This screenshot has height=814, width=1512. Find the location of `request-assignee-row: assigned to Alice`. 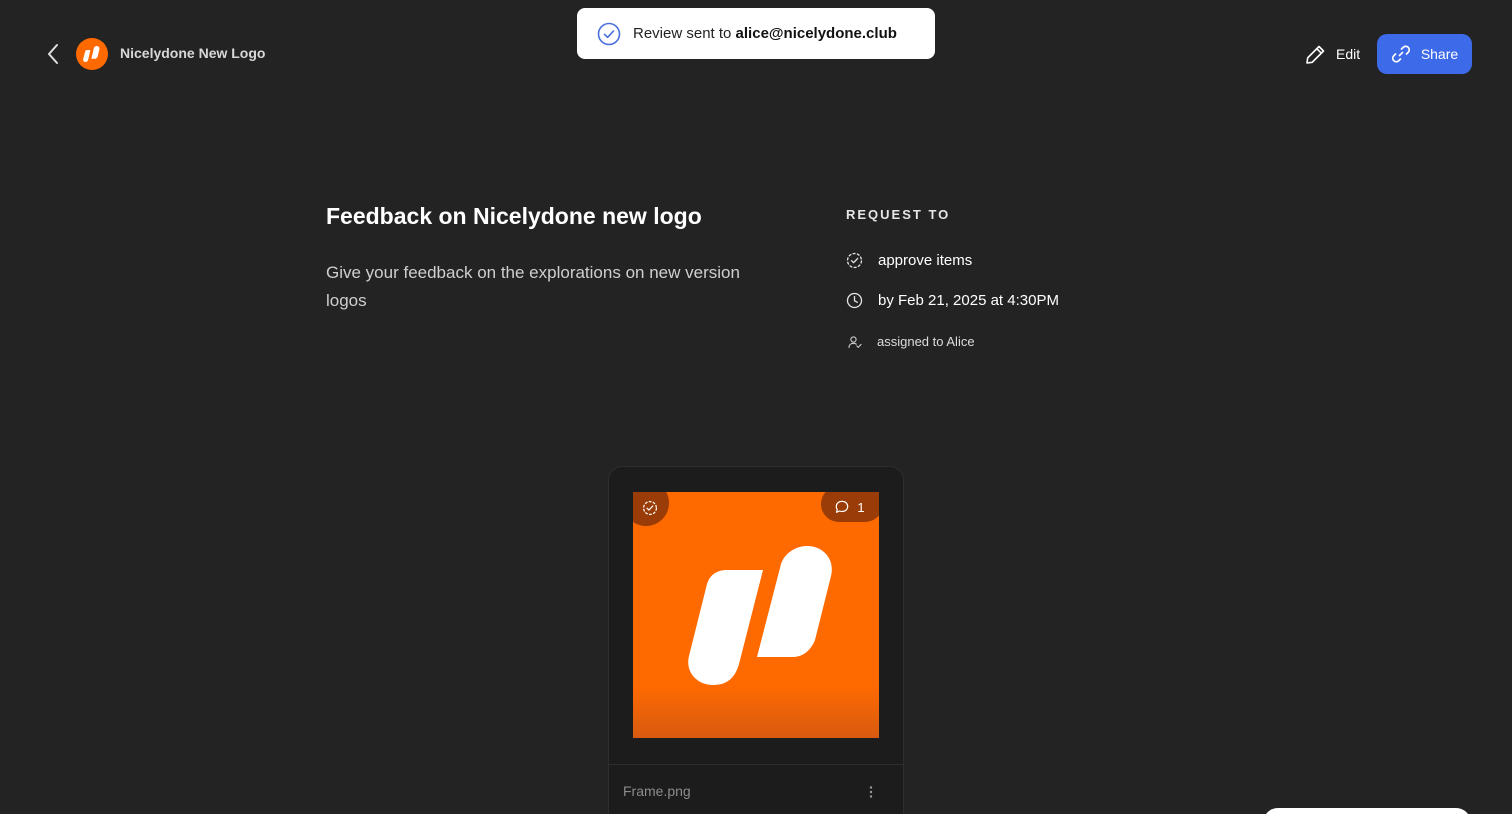

request-assignee-row: assigned to Alice is located at coordinates (910, 341).